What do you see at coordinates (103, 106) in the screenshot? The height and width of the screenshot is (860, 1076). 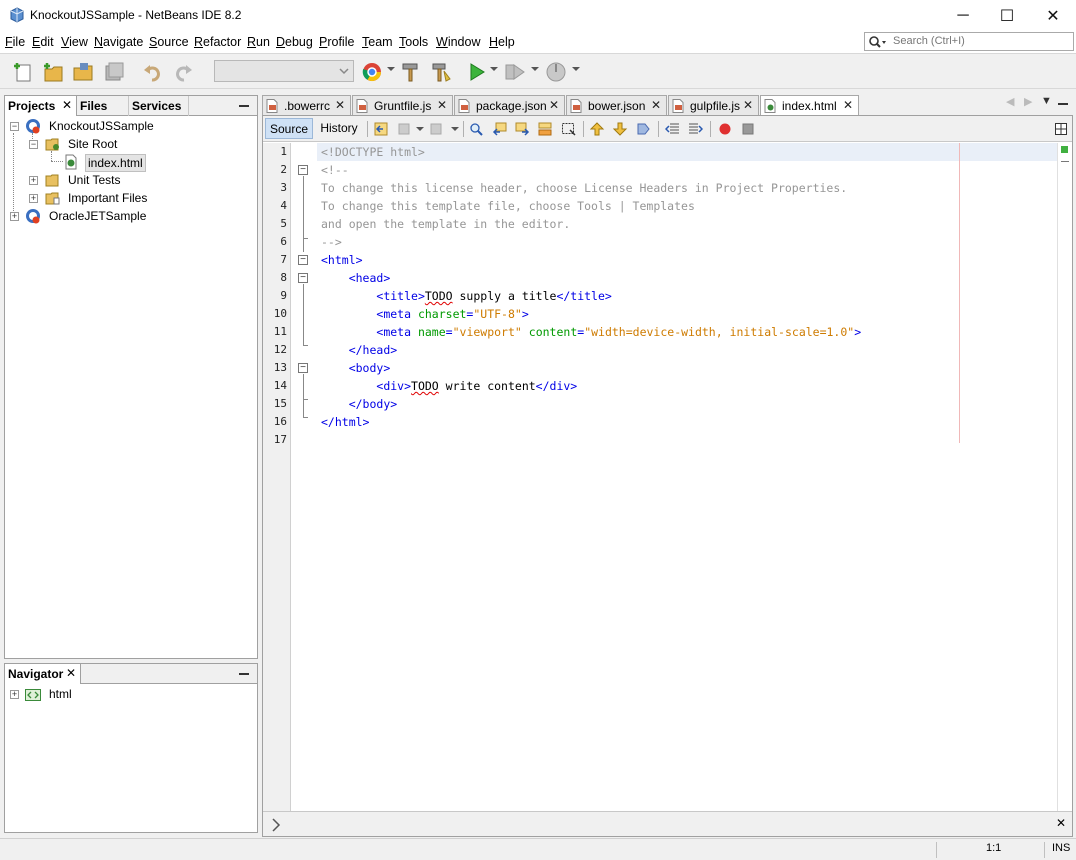 I see `tab-files: Files` at bounding box center [103, 106].